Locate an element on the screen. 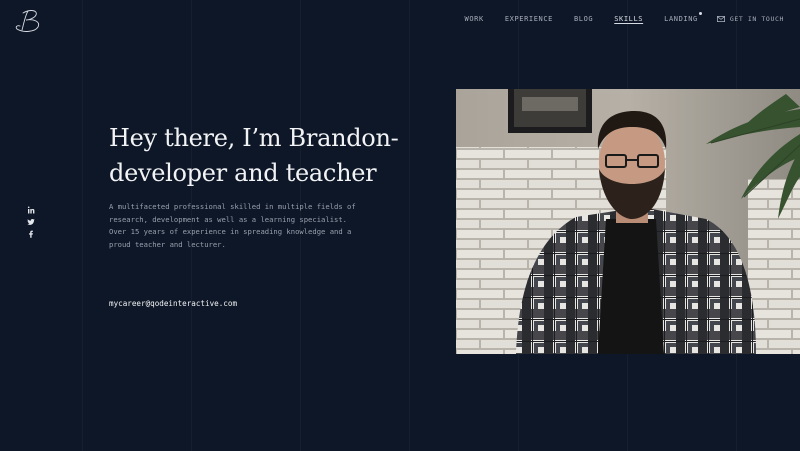 The height and width of the screenshot is (451, 800). script-b-monogram-icon is located at coordinates (30, 21).